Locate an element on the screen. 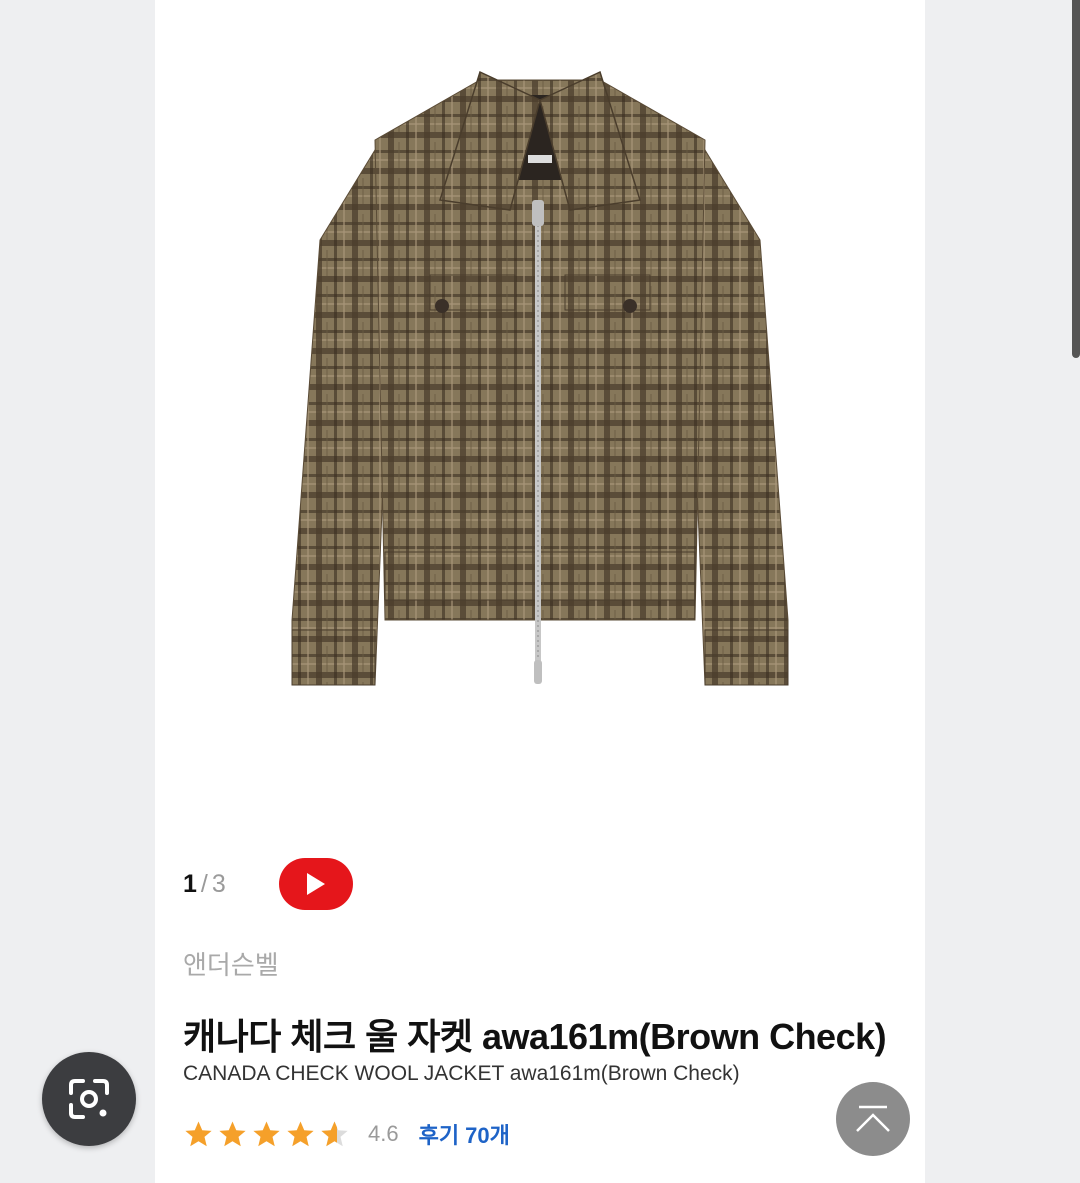 This screenshot has height=1183, width=1080. play-icon is located at coordinates (316, 884).